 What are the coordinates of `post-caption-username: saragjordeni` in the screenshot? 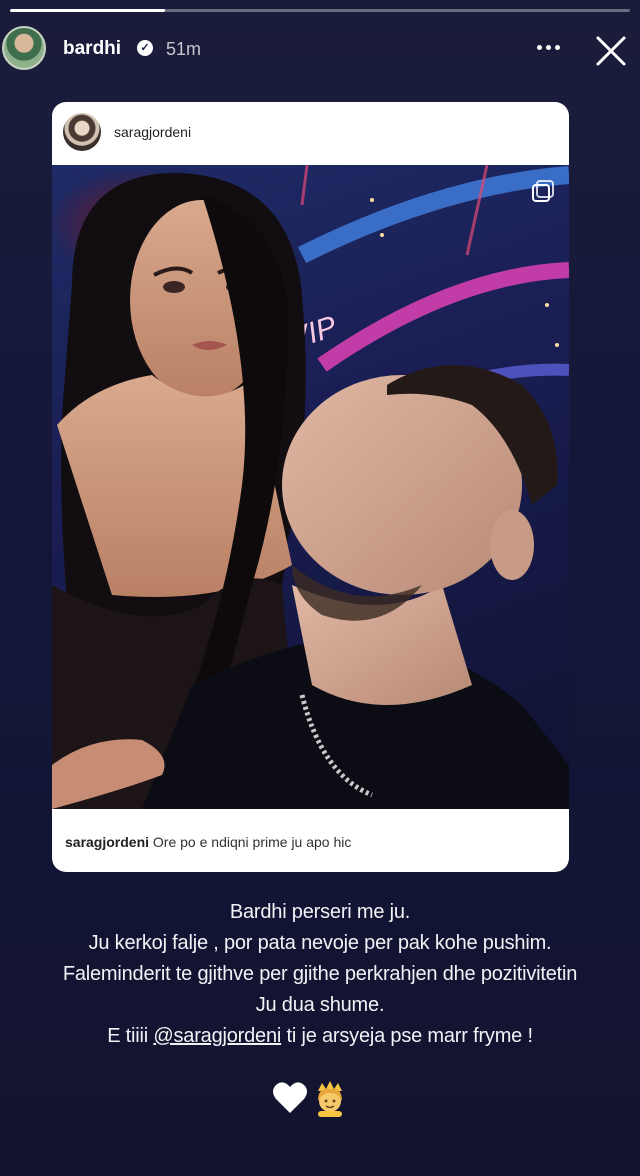 It's located at (107, 842).